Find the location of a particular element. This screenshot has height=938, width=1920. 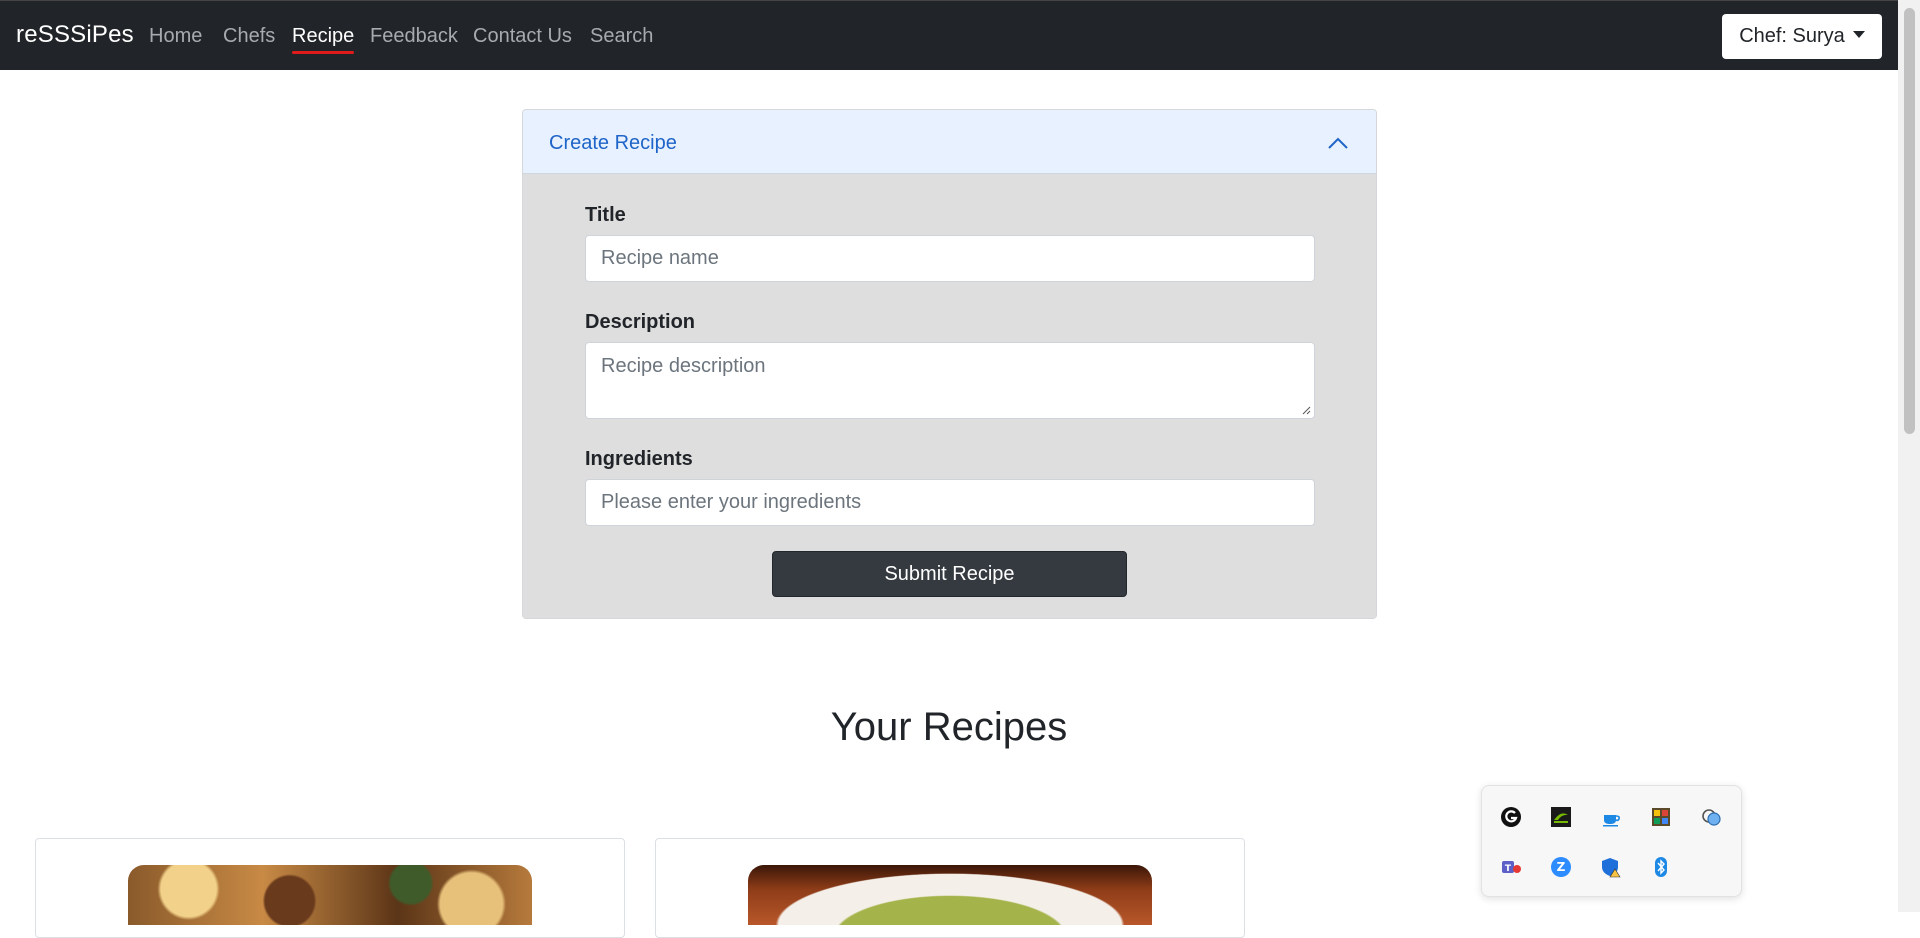

ingredients-placeholder: Please enter your ingredients is located at coordinates (731, 502).